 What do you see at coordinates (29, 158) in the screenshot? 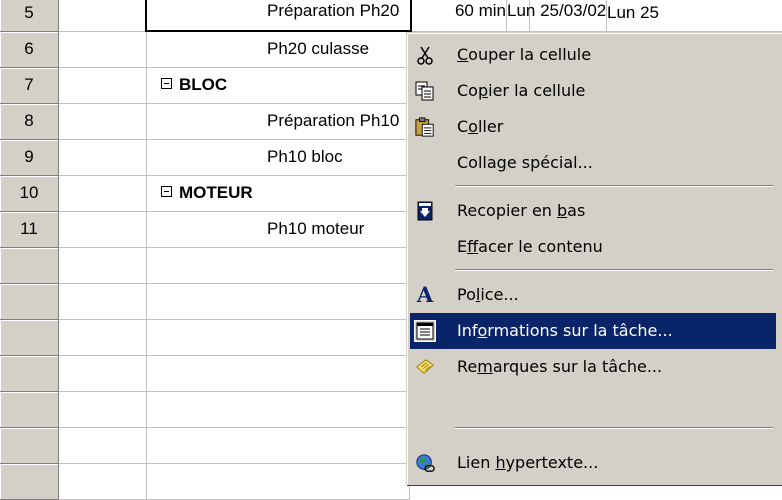
I see `row-number: 9` at bounding box center [29, 158].